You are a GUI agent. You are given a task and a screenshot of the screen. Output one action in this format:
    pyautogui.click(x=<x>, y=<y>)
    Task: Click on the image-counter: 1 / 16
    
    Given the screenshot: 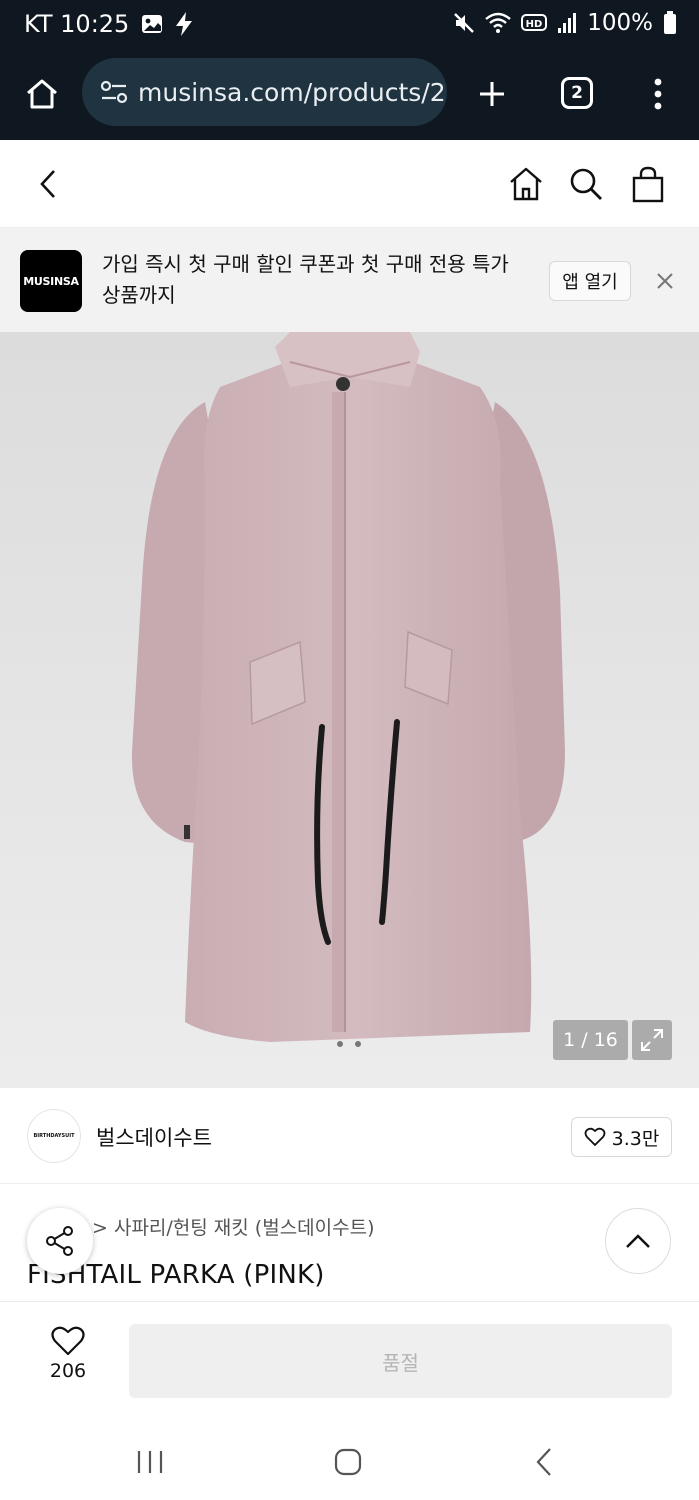 What is the action you would take?
    pyautogui.click(x=590, y=1040)
    